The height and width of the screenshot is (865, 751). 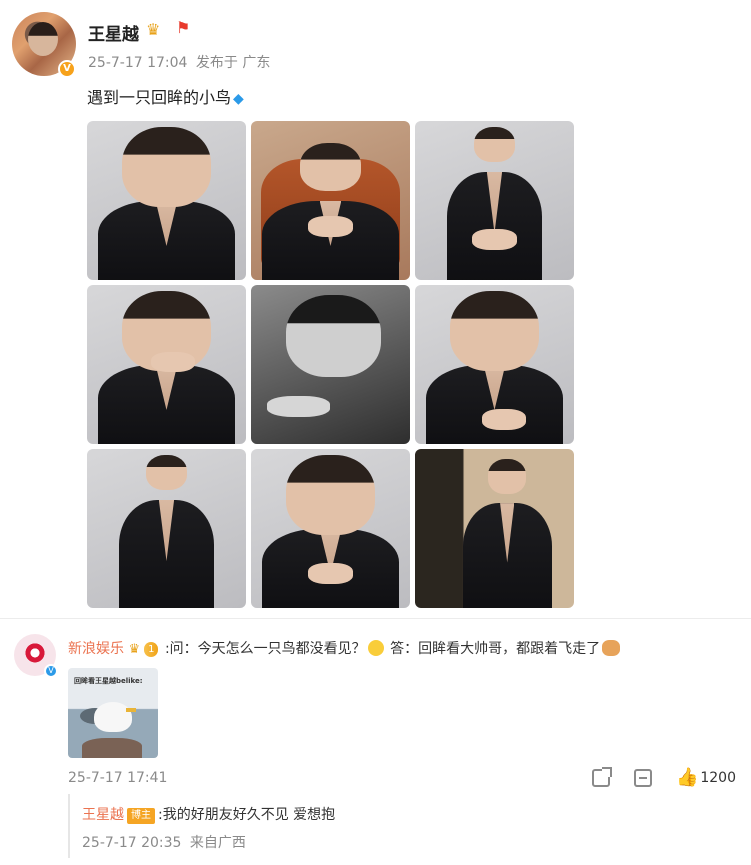 I want to click on post-header: V 王星越 ♛ ⚑ 25-7-17 17:04 发布于 广东, so click(x=372, y=45).